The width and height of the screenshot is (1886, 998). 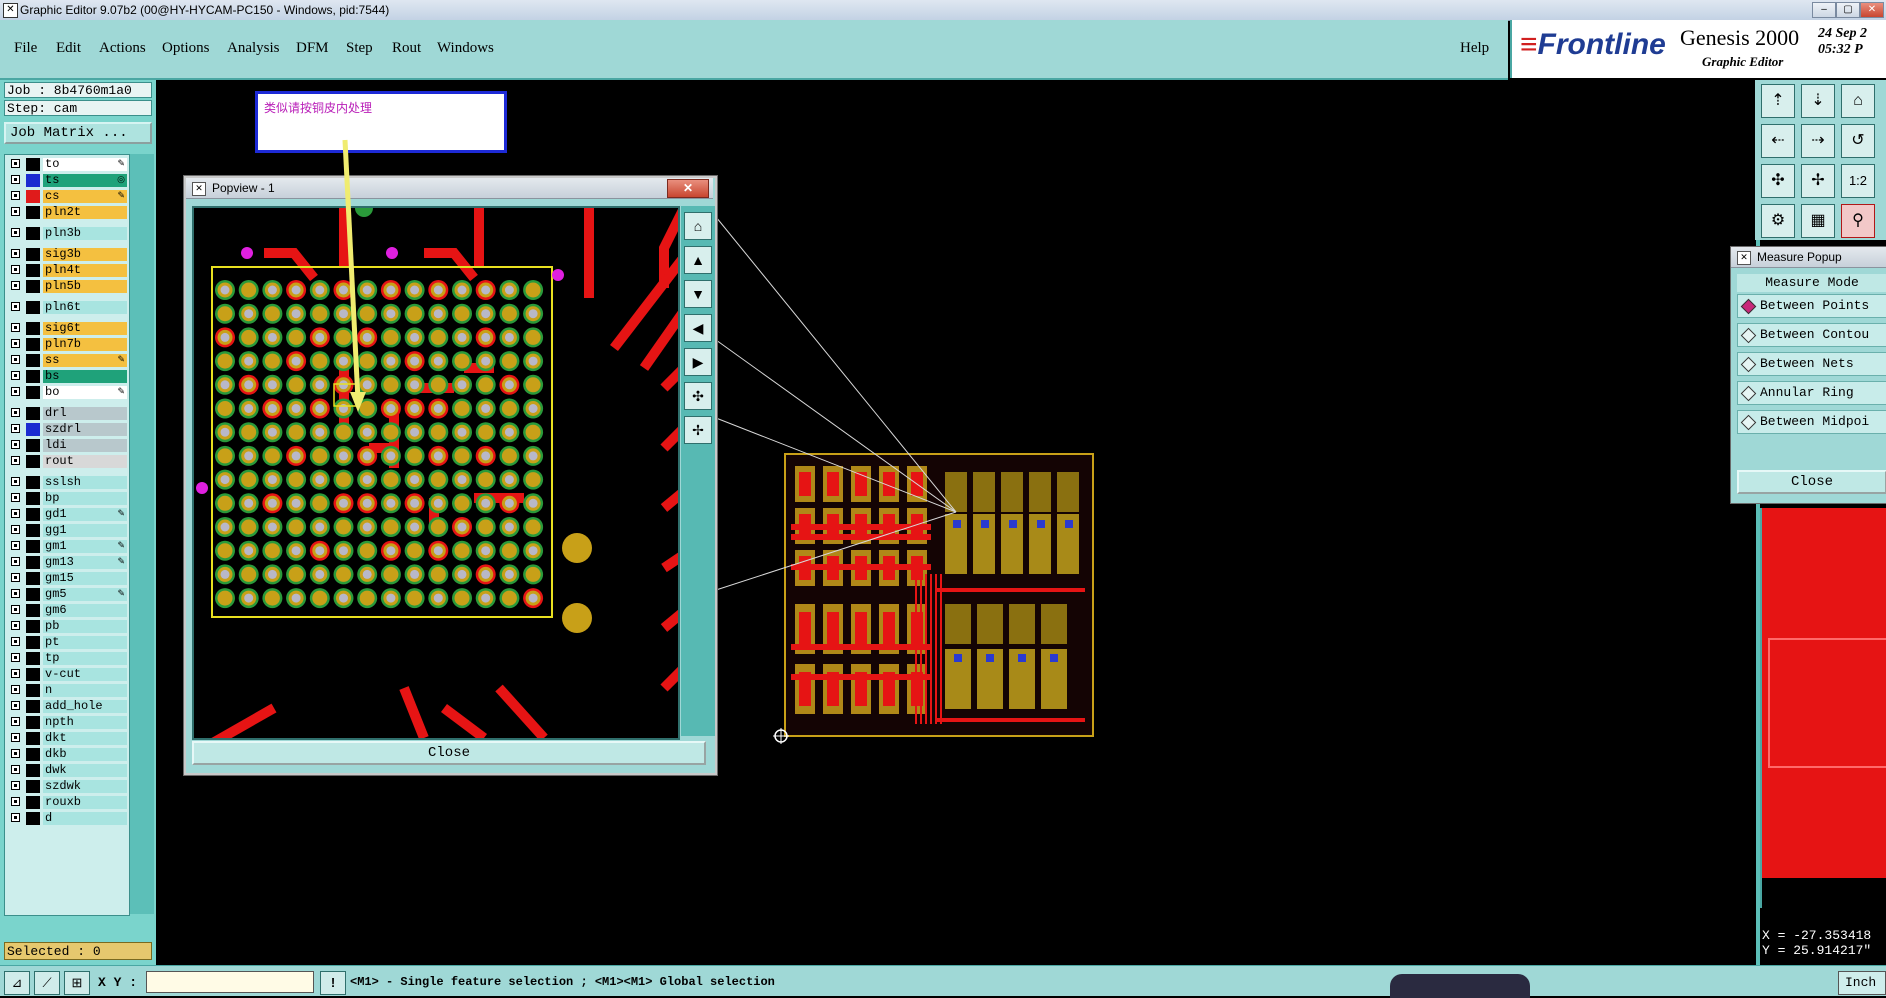 I want to click on layer-name: cs ✎, so click(x=85, y=196).